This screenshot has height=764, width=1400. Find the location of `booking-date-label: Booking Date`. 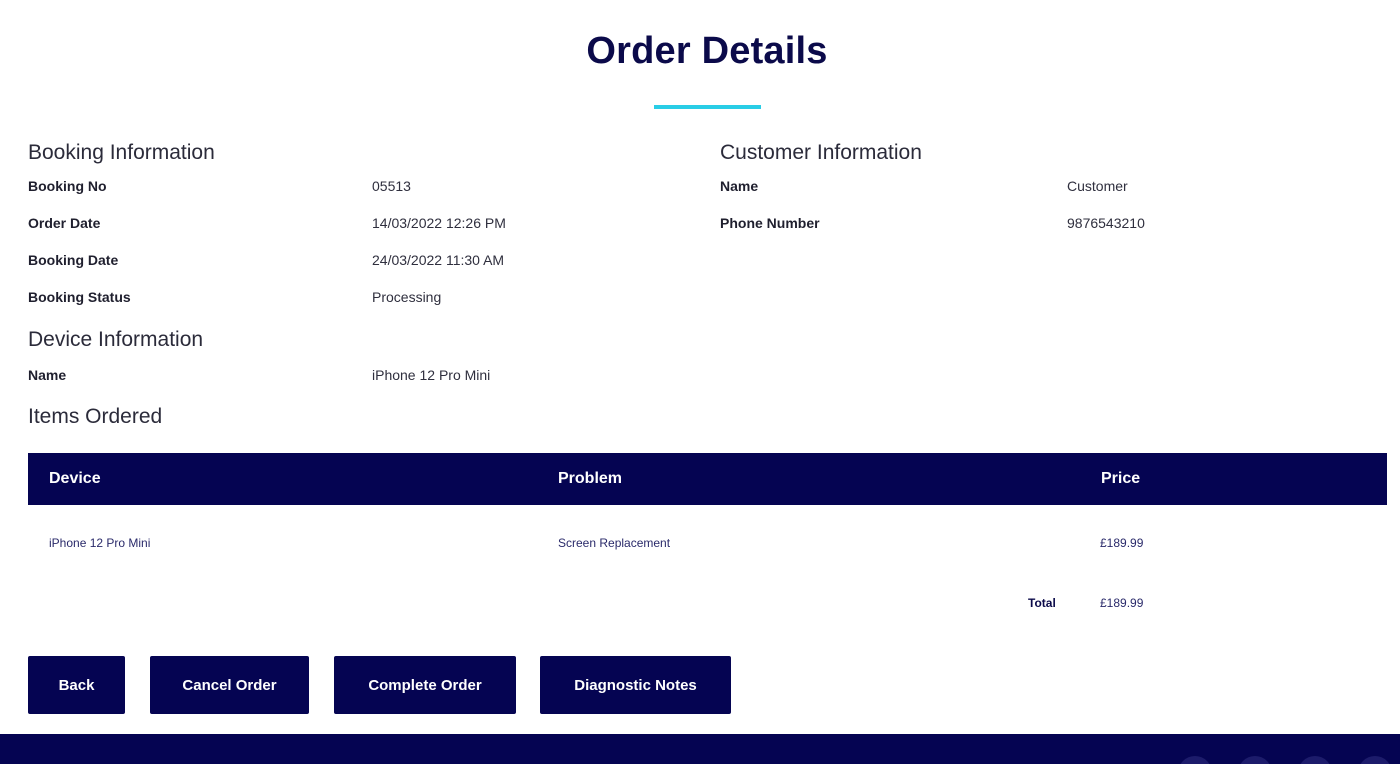

booking-date-label: Booking Date is located at coordinates (73, 260).